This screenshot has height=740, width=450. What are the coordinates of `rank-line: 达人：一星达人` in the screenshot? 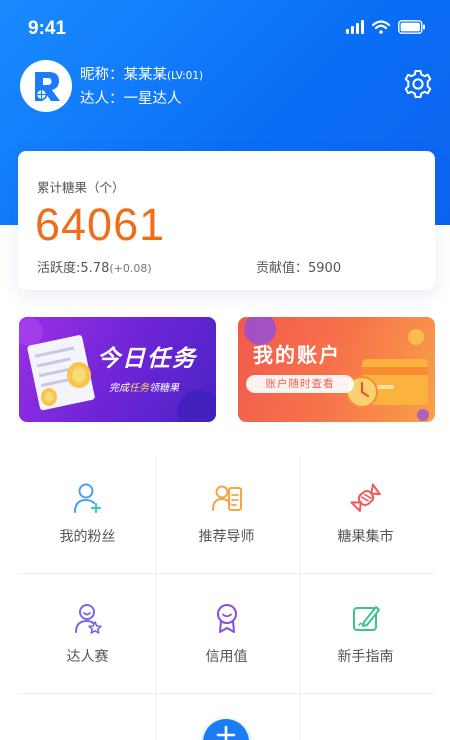 It's located at (141, 99).